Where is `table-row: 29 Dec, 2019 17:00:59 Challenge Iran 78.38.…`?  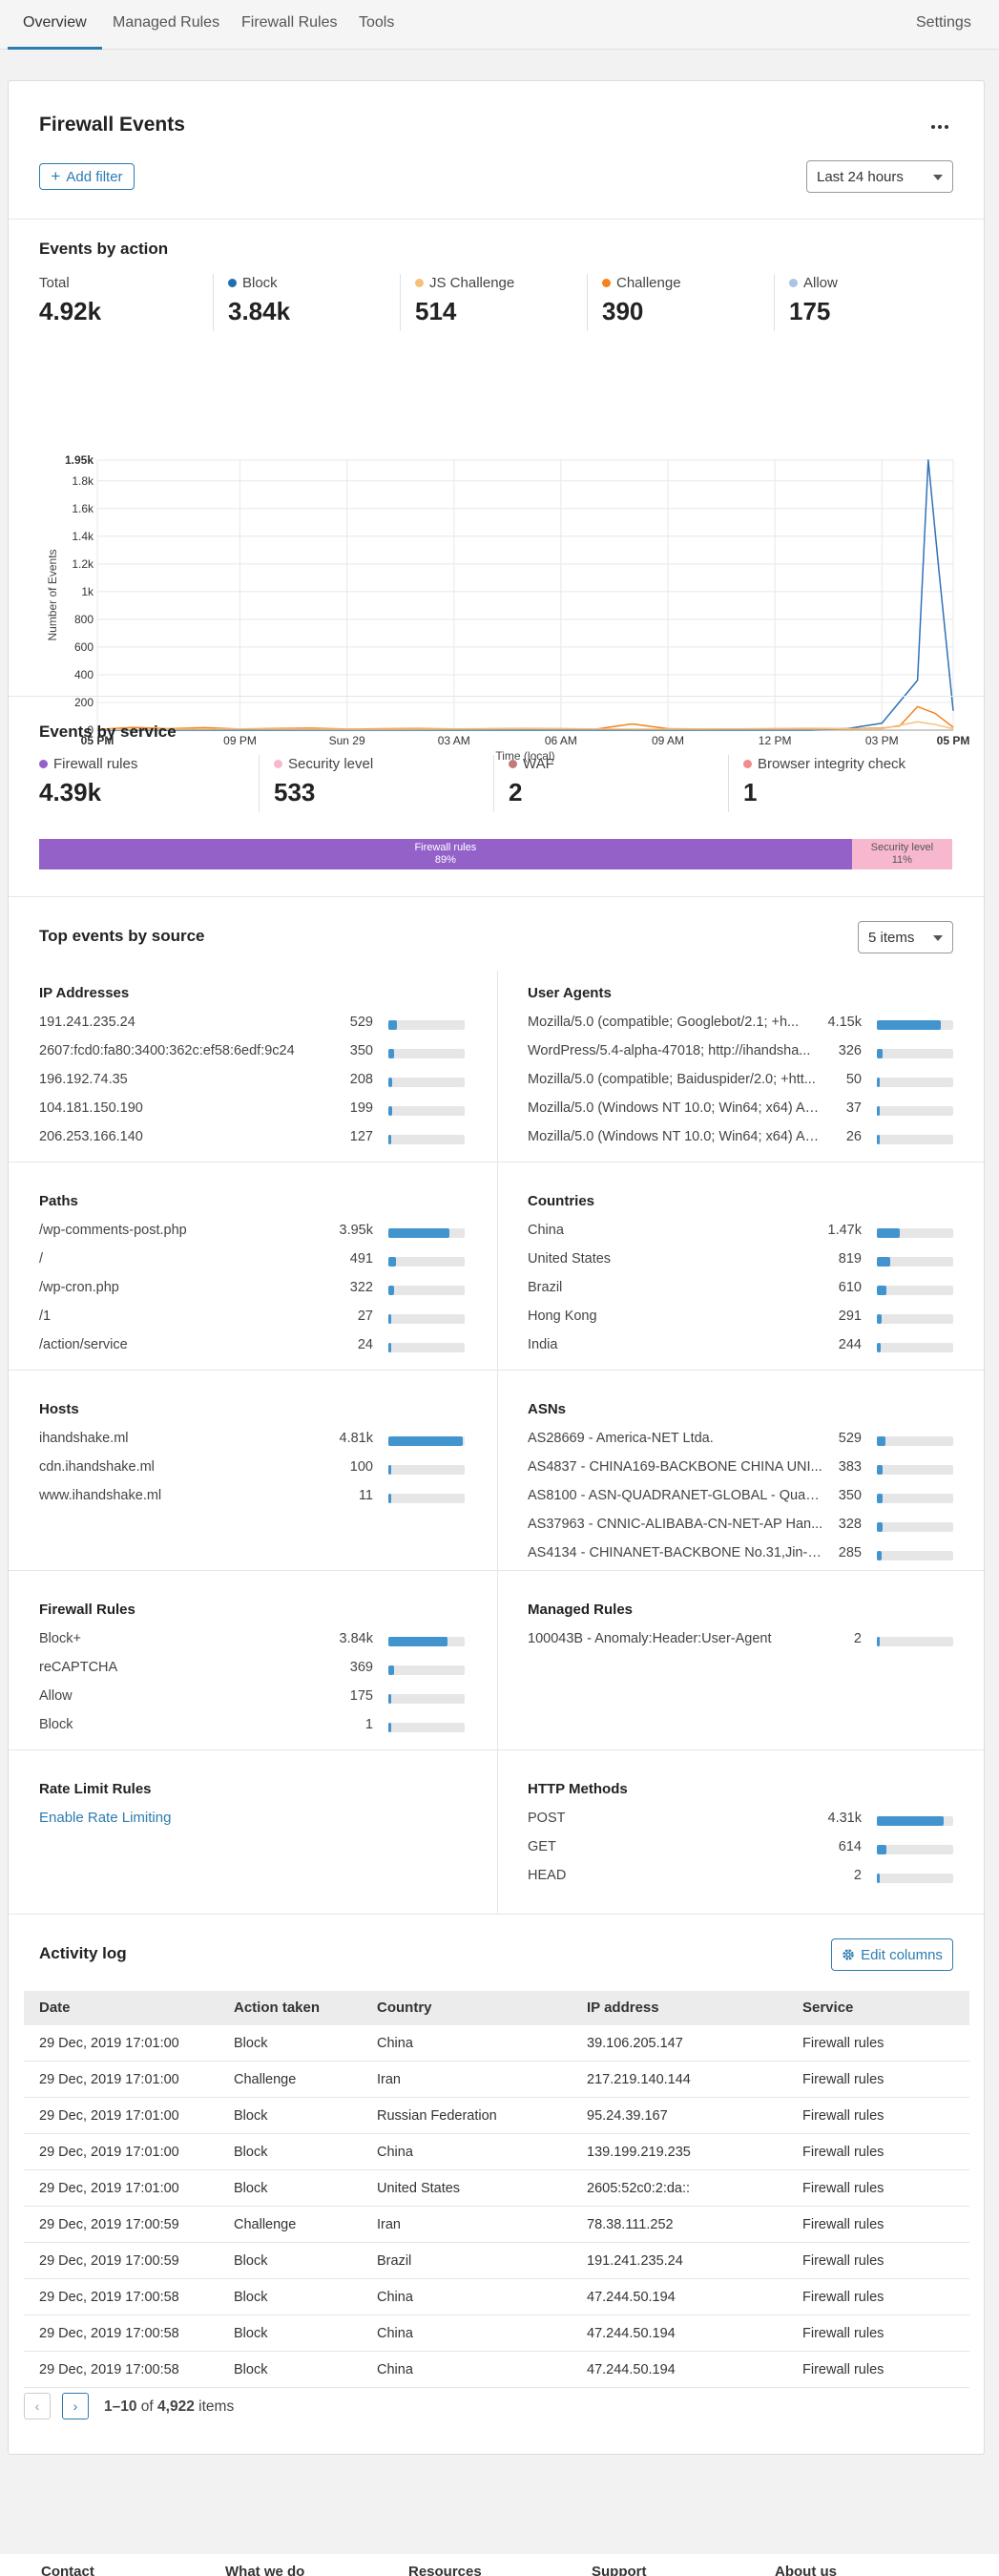
table-row: 29 Dec, 2019 17:00:59 Challenge Iran 78.38.… is located at coordinates (497, 2225).